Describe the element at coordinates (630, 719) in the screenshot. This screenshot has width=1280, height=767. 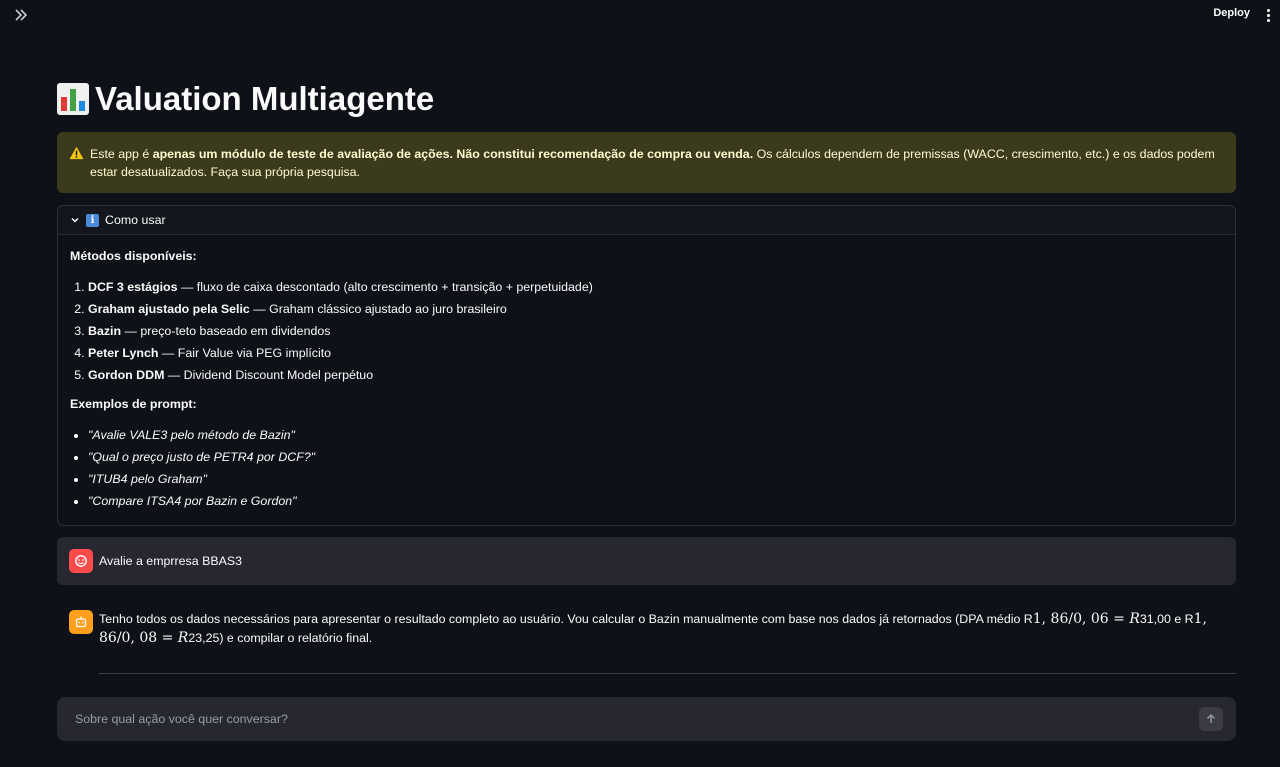
I see `chat-input` at that location.